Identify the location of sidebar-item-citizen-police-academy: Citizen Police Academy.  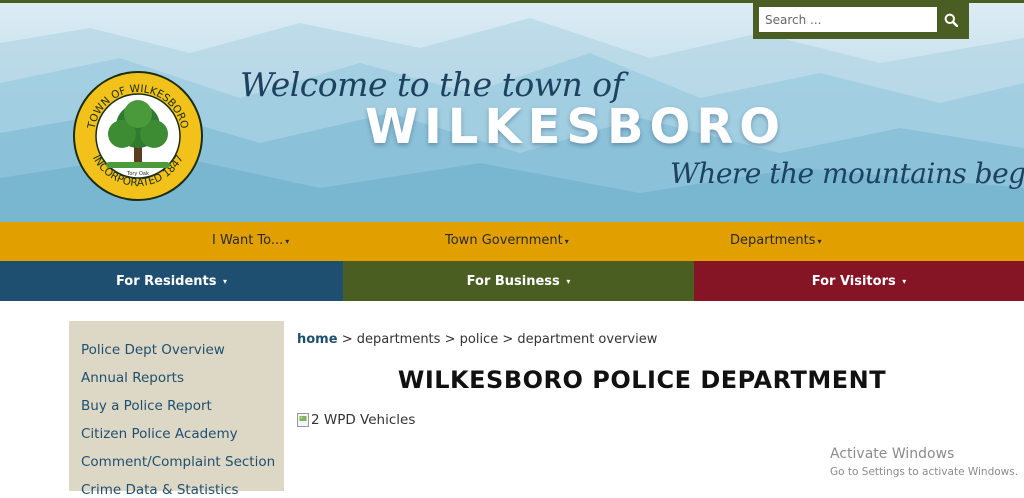
(159, 434).